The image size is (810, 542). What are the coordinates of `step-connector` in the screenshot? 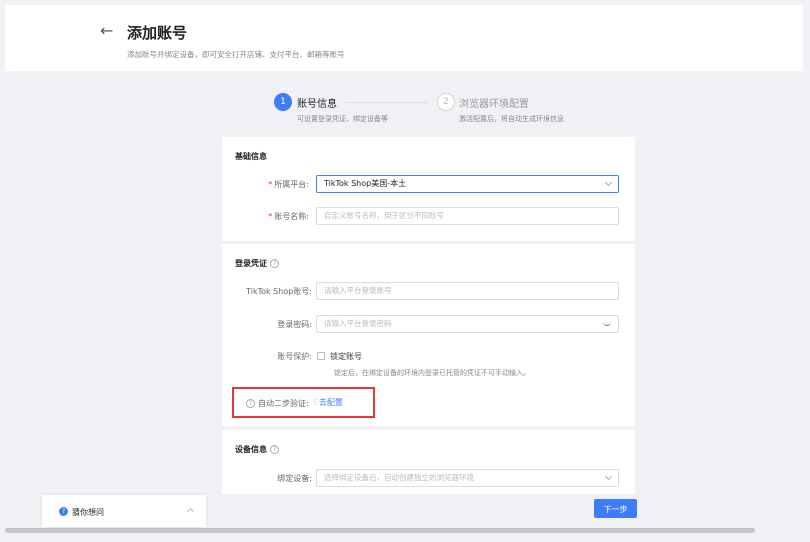 It's located at (386, 102).